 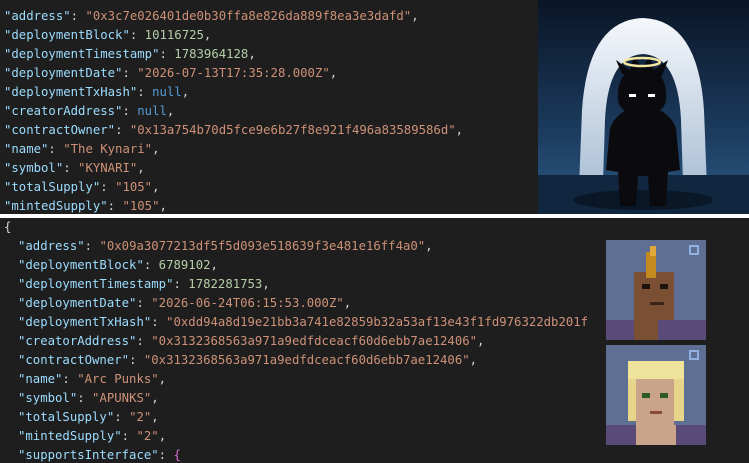 What do you see at coordinates (174, 35) in the screenshot?
I see `json-value: 10116725` at bounding box center [174, 35].